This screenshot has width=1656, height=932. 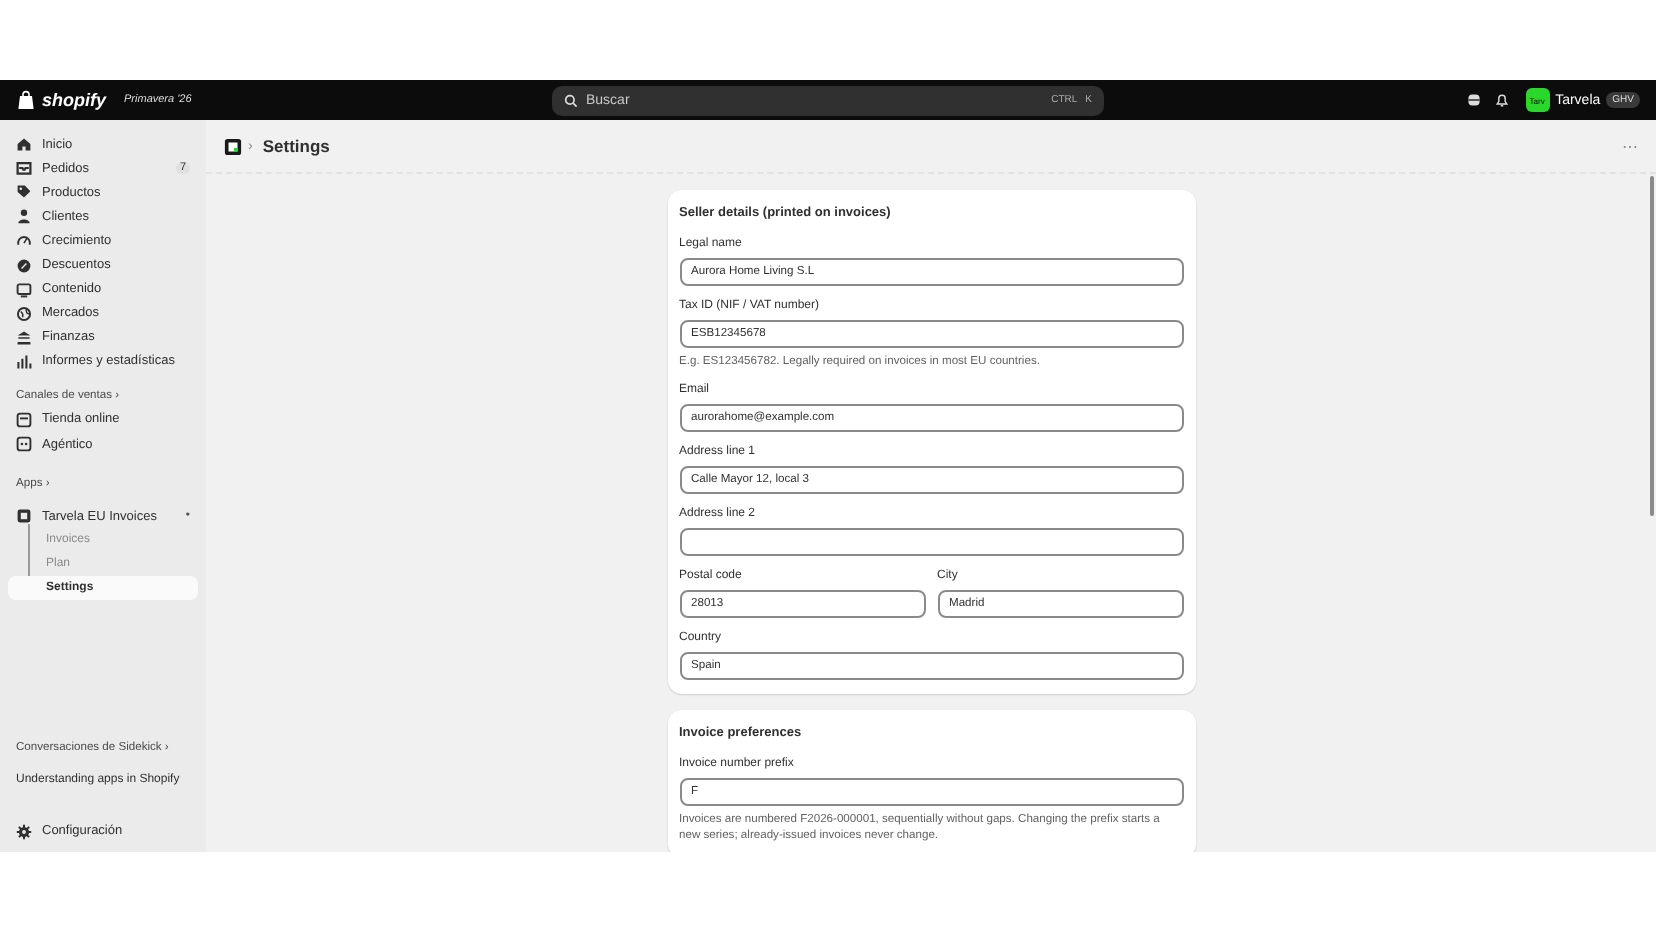 What do you see at coordinates (571, 100) in the screenshot?
I see `search-icon` at bounding box center [571, 100].